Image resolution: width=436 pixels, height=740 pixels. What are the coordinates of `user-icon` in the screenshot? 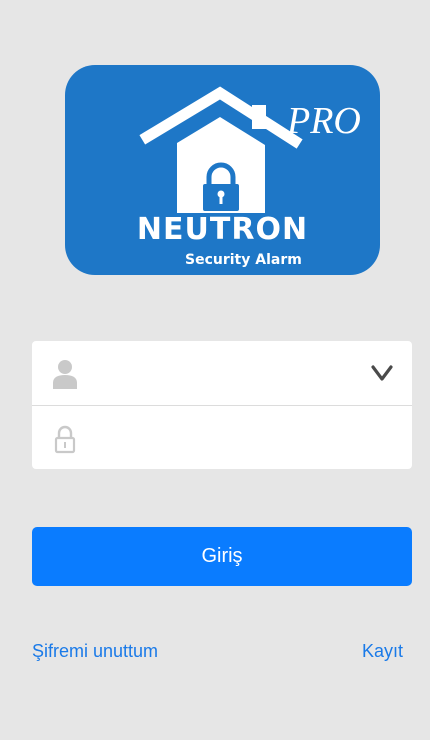 It's located at (65, 374).